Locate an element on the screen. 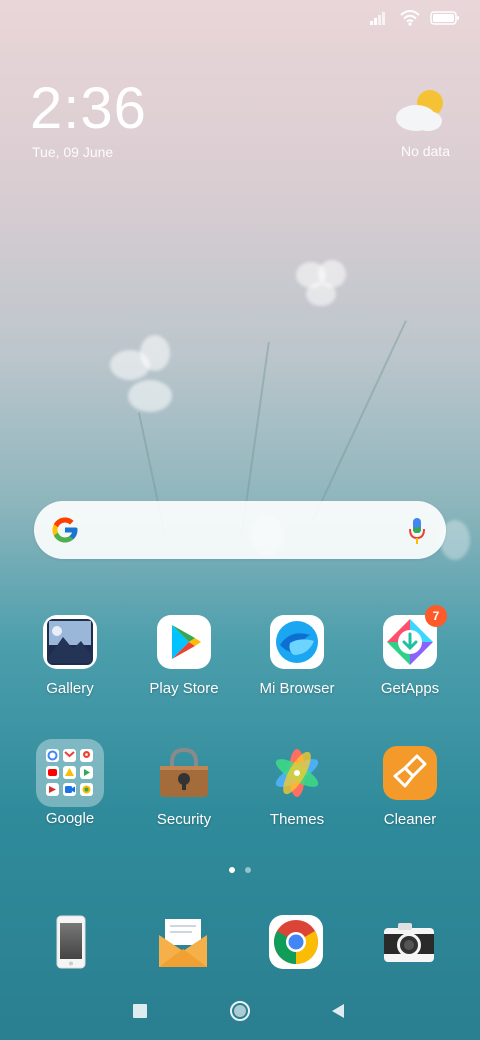 This screenshot has height=1040, width=480. app-label: Google is located at coordinates (70, 818).